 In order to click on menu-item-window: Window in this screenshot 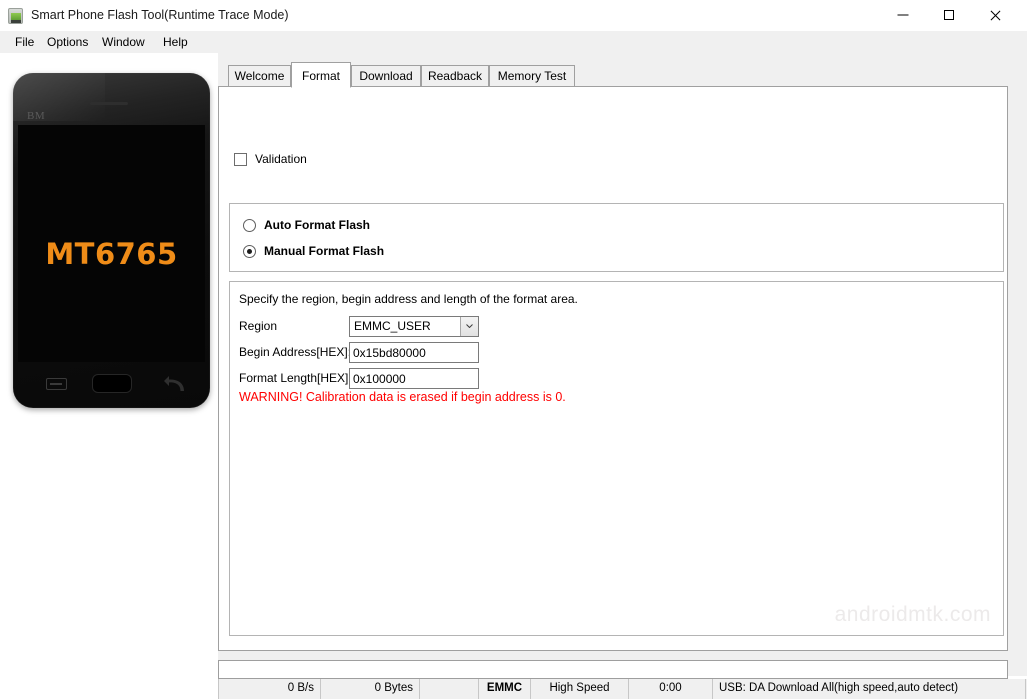, I will do `click(123, 42)`.